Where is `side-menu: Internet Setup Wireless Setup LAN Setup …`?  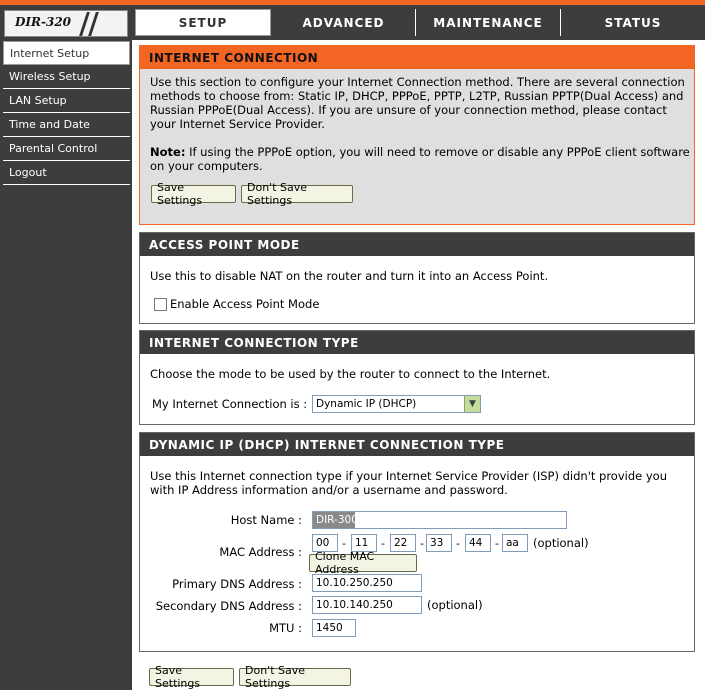 side-menu: Internet Setup Wireless Setup LAN Setup … is located at coordinates (66, 113).